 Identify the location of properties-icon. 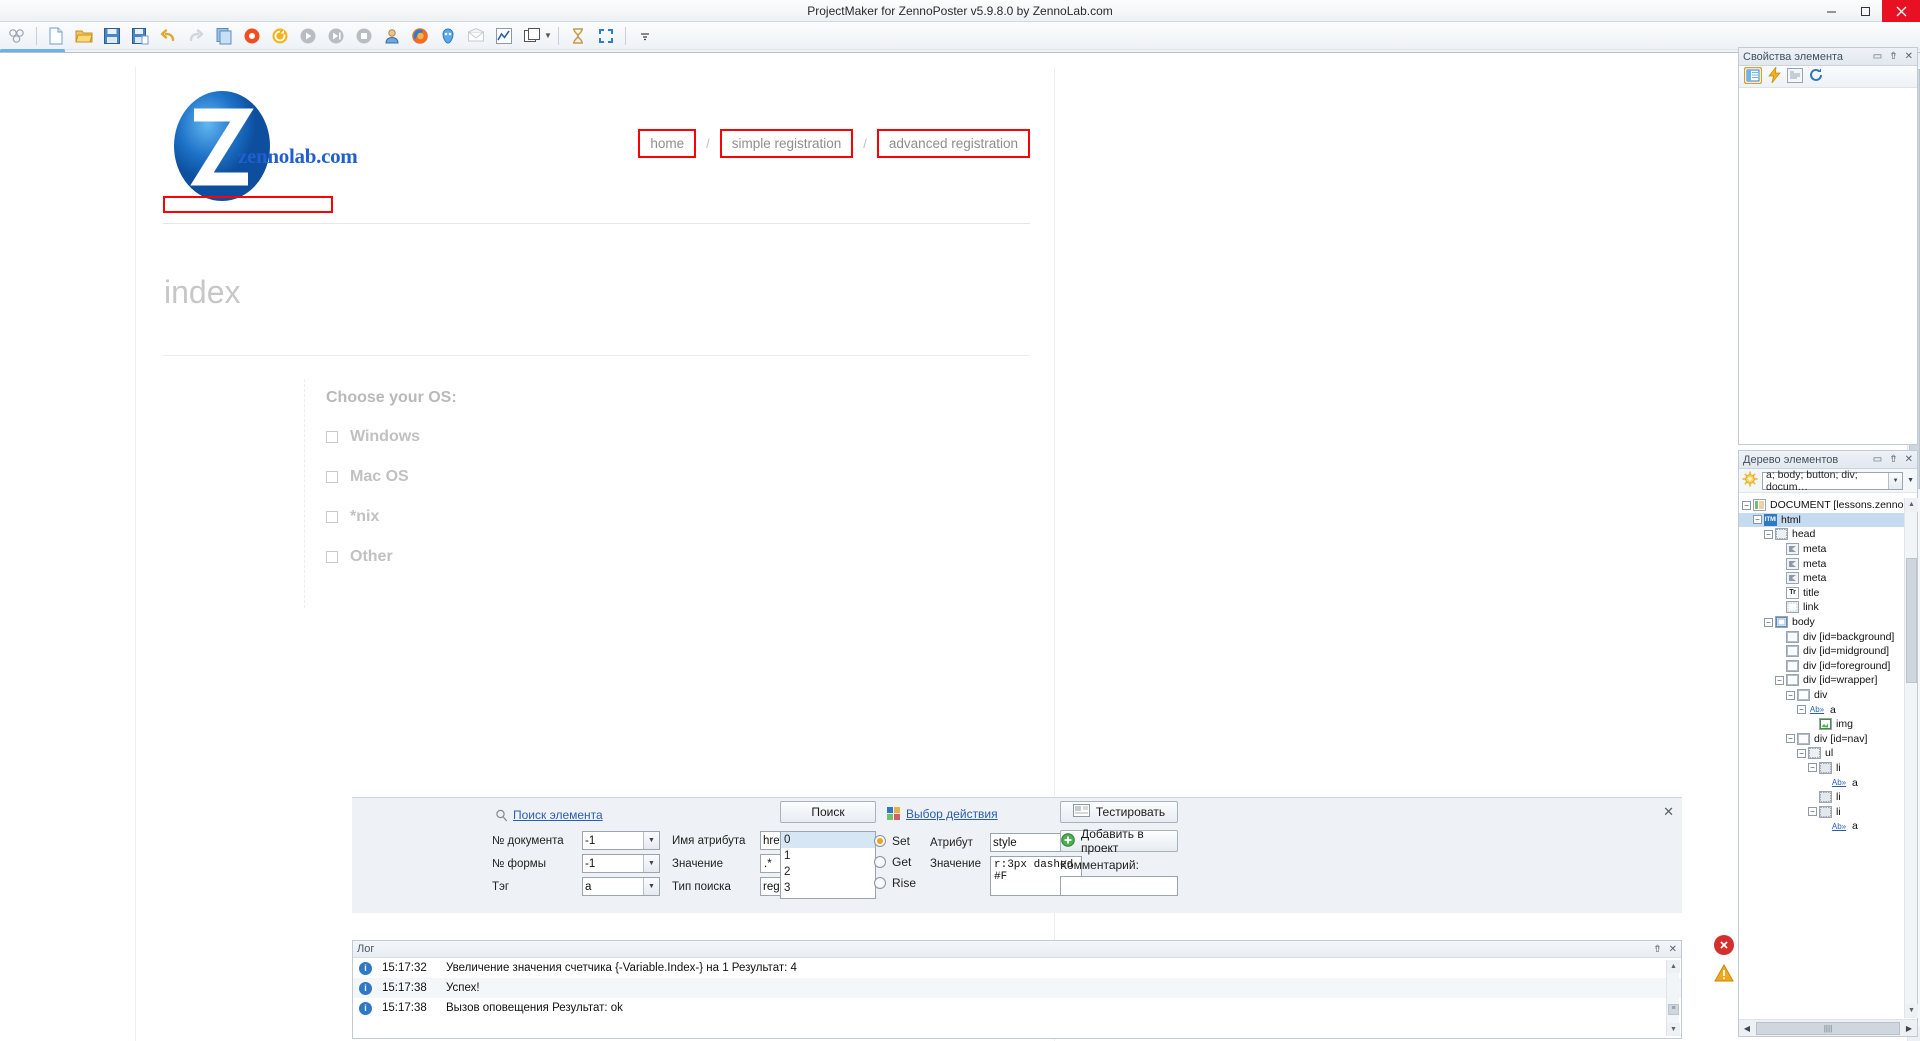
(1753, 76).